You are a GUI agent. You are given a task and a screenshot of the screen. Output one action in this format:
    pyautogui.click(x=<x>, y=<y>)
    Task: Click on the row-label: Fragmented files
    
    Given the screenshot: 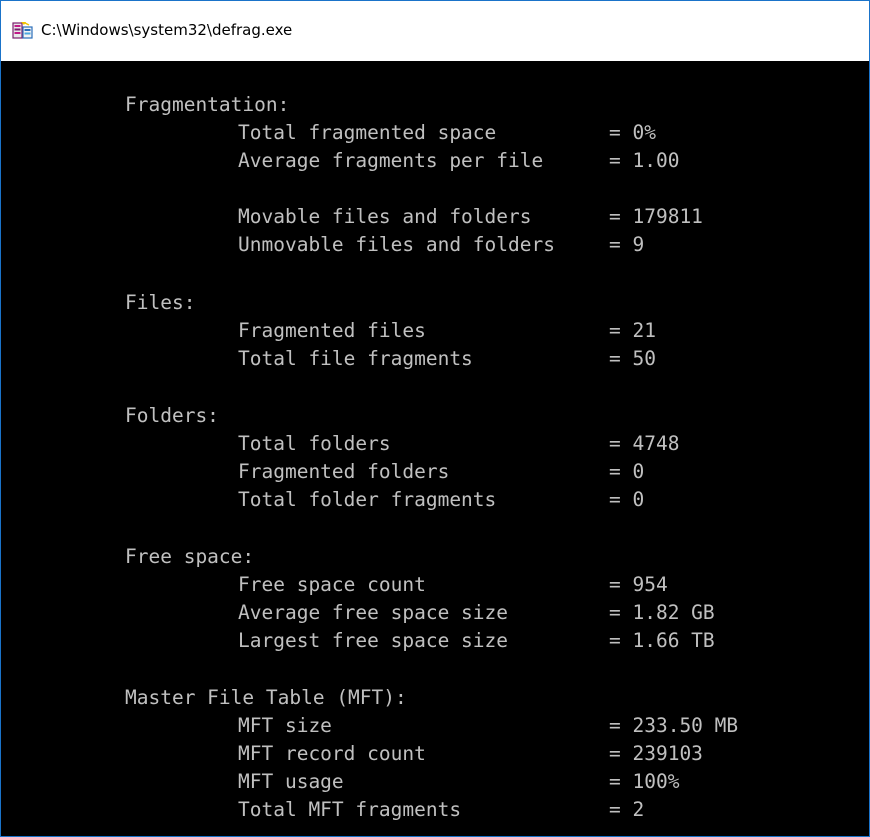 What is the action you would take?
    pyautogui.click(x=332, y=330)
    